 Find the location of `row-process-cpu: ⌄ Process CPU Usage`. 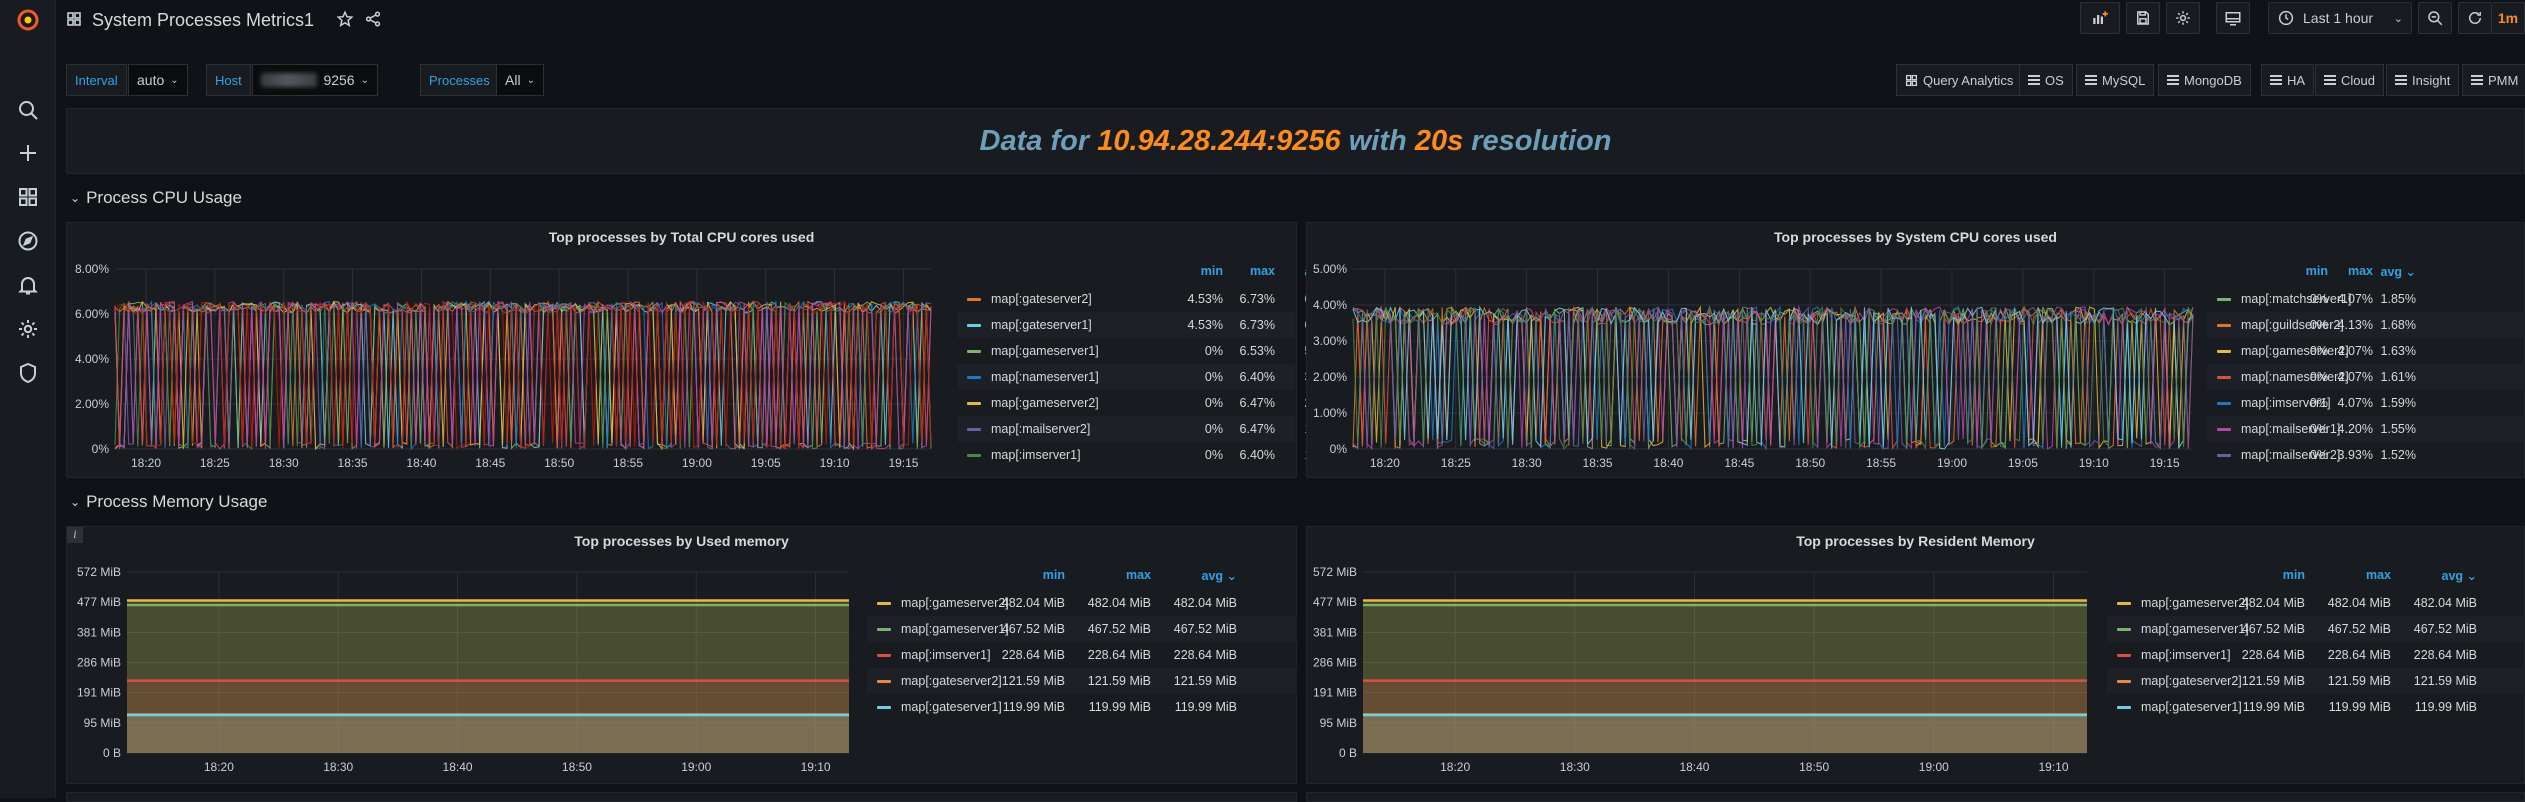

row-process-cpu: ⌄ Process CPU Usage is located at coordinates (156, 198).